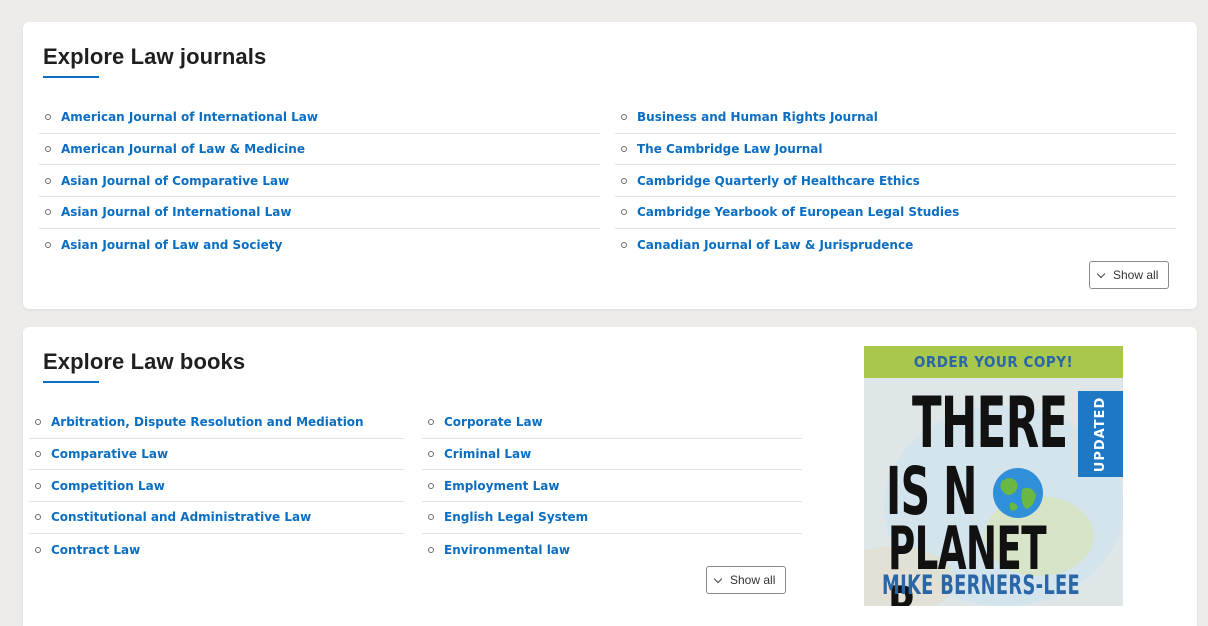  Describe the element at coordinates (144, 361) in the screenshot. I see `books-heading: Explore Law books` at that location.